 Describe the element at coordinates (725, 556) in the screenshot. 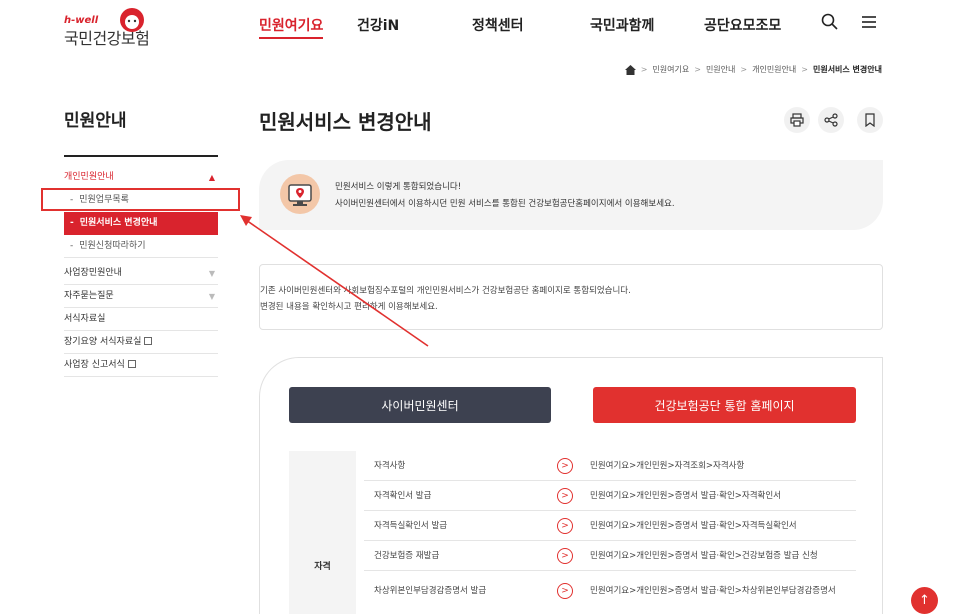

I see `new-service-path: 민원여기요>개인민원>증명서 발급·확인>건강보험증 발급 신청` at that location.